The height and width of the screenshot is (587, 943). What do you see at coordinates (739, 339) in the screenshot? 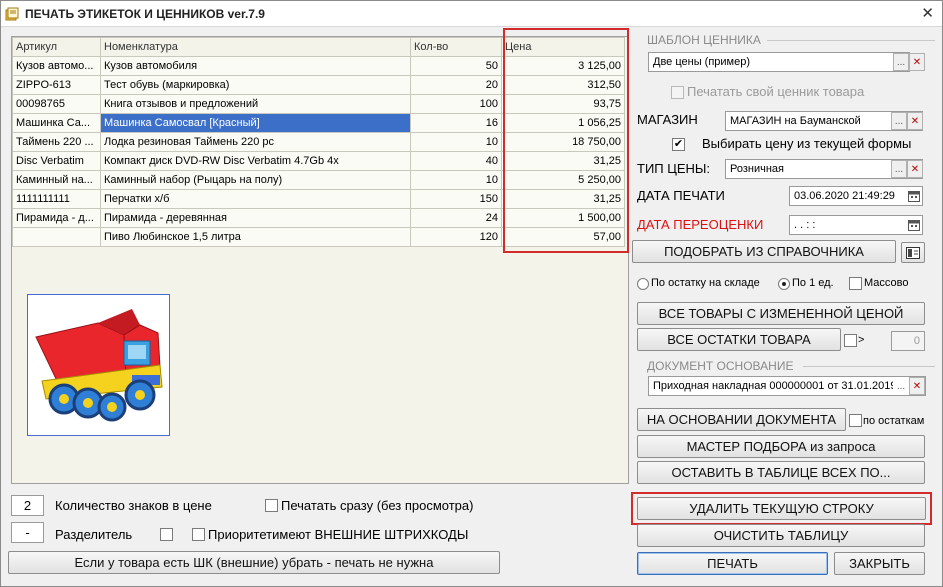
I see `all-stock-button: ВСЕ ОСТАТКИ ТОВАРА` at bounding box center [739, 339].